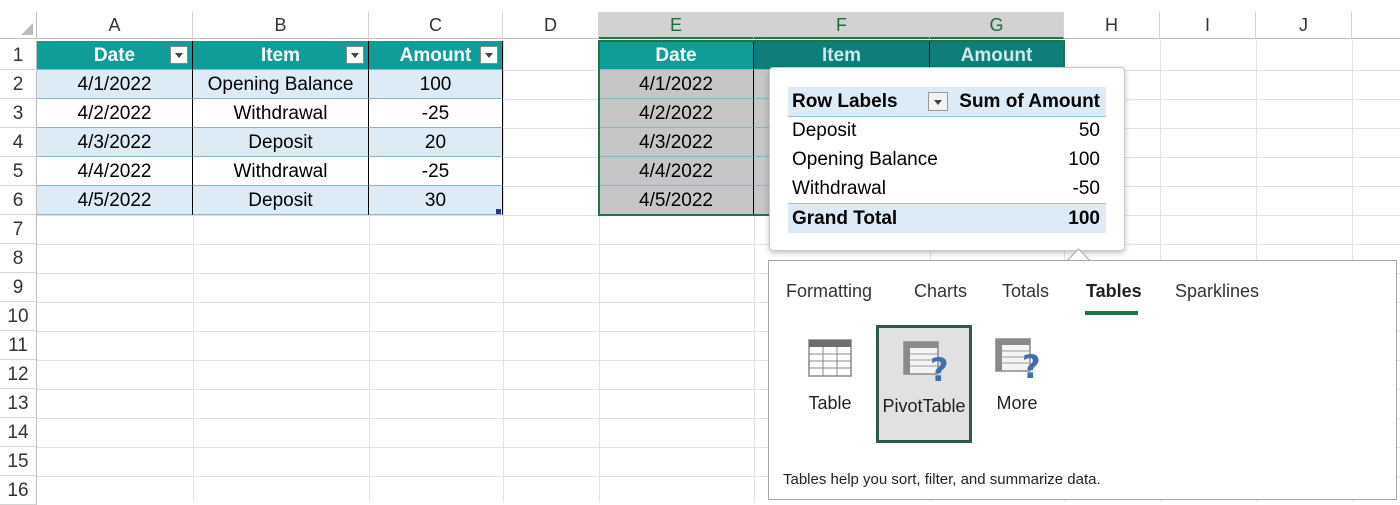 The height and width of the screenshot is (505, 1400). What do you see at coordinates (1017, 403) in the screenshot?
I see `more-tile-label: More` at bounding box center [1017, 403].